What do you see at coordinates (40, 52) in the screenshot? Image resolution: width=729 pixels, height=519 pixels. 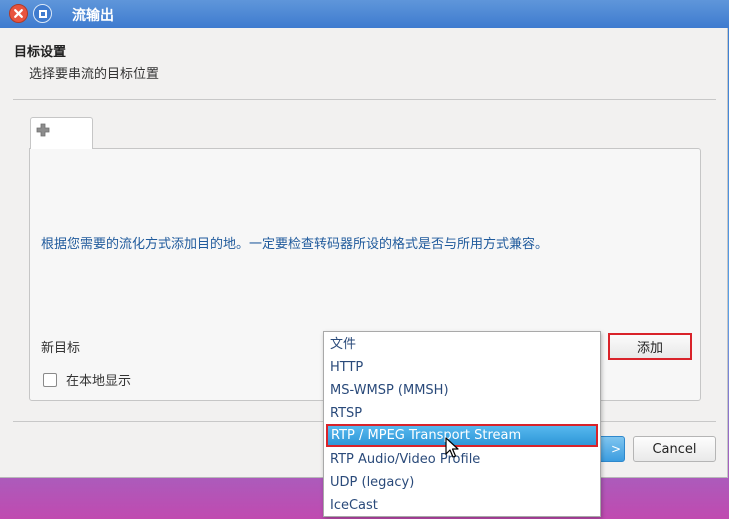 I see `section-title: 目标设置` at bounding box center [40, 52].